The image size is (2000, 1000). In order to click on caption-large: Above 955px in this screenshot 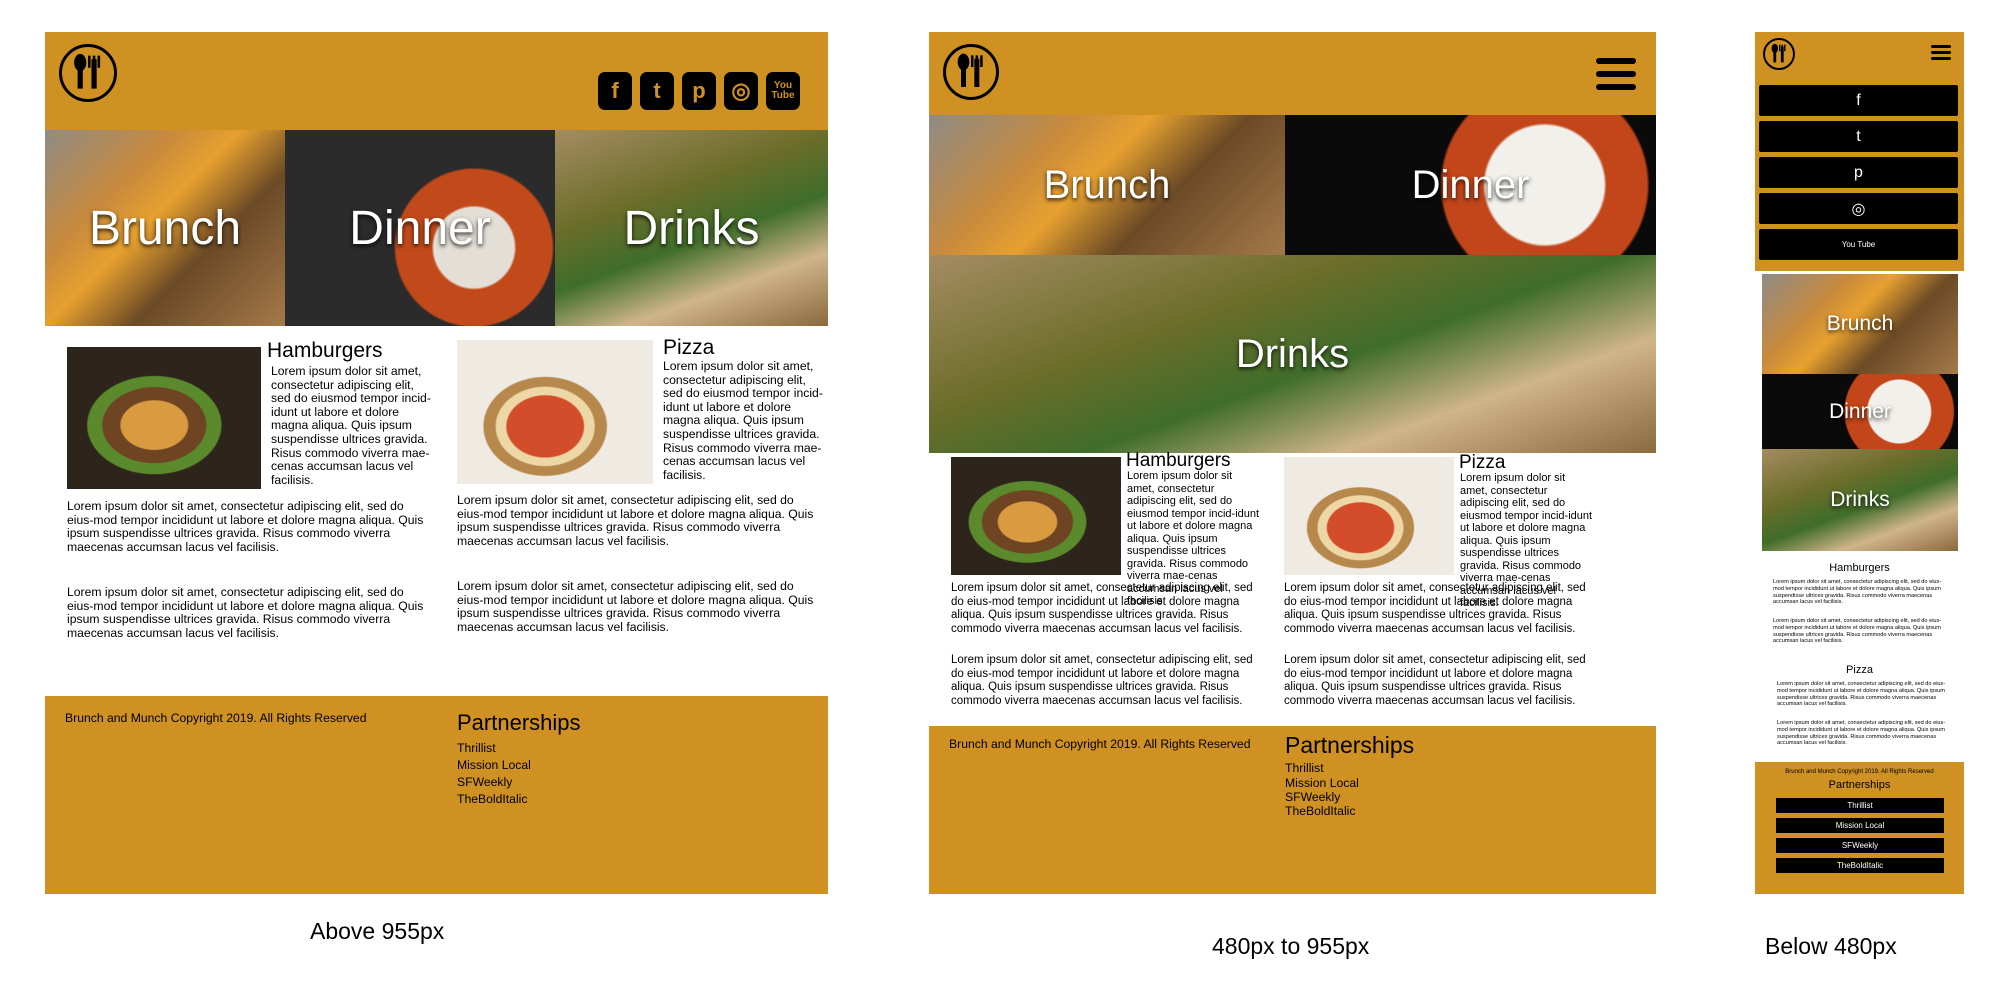, I will do `click(377, 931)`.